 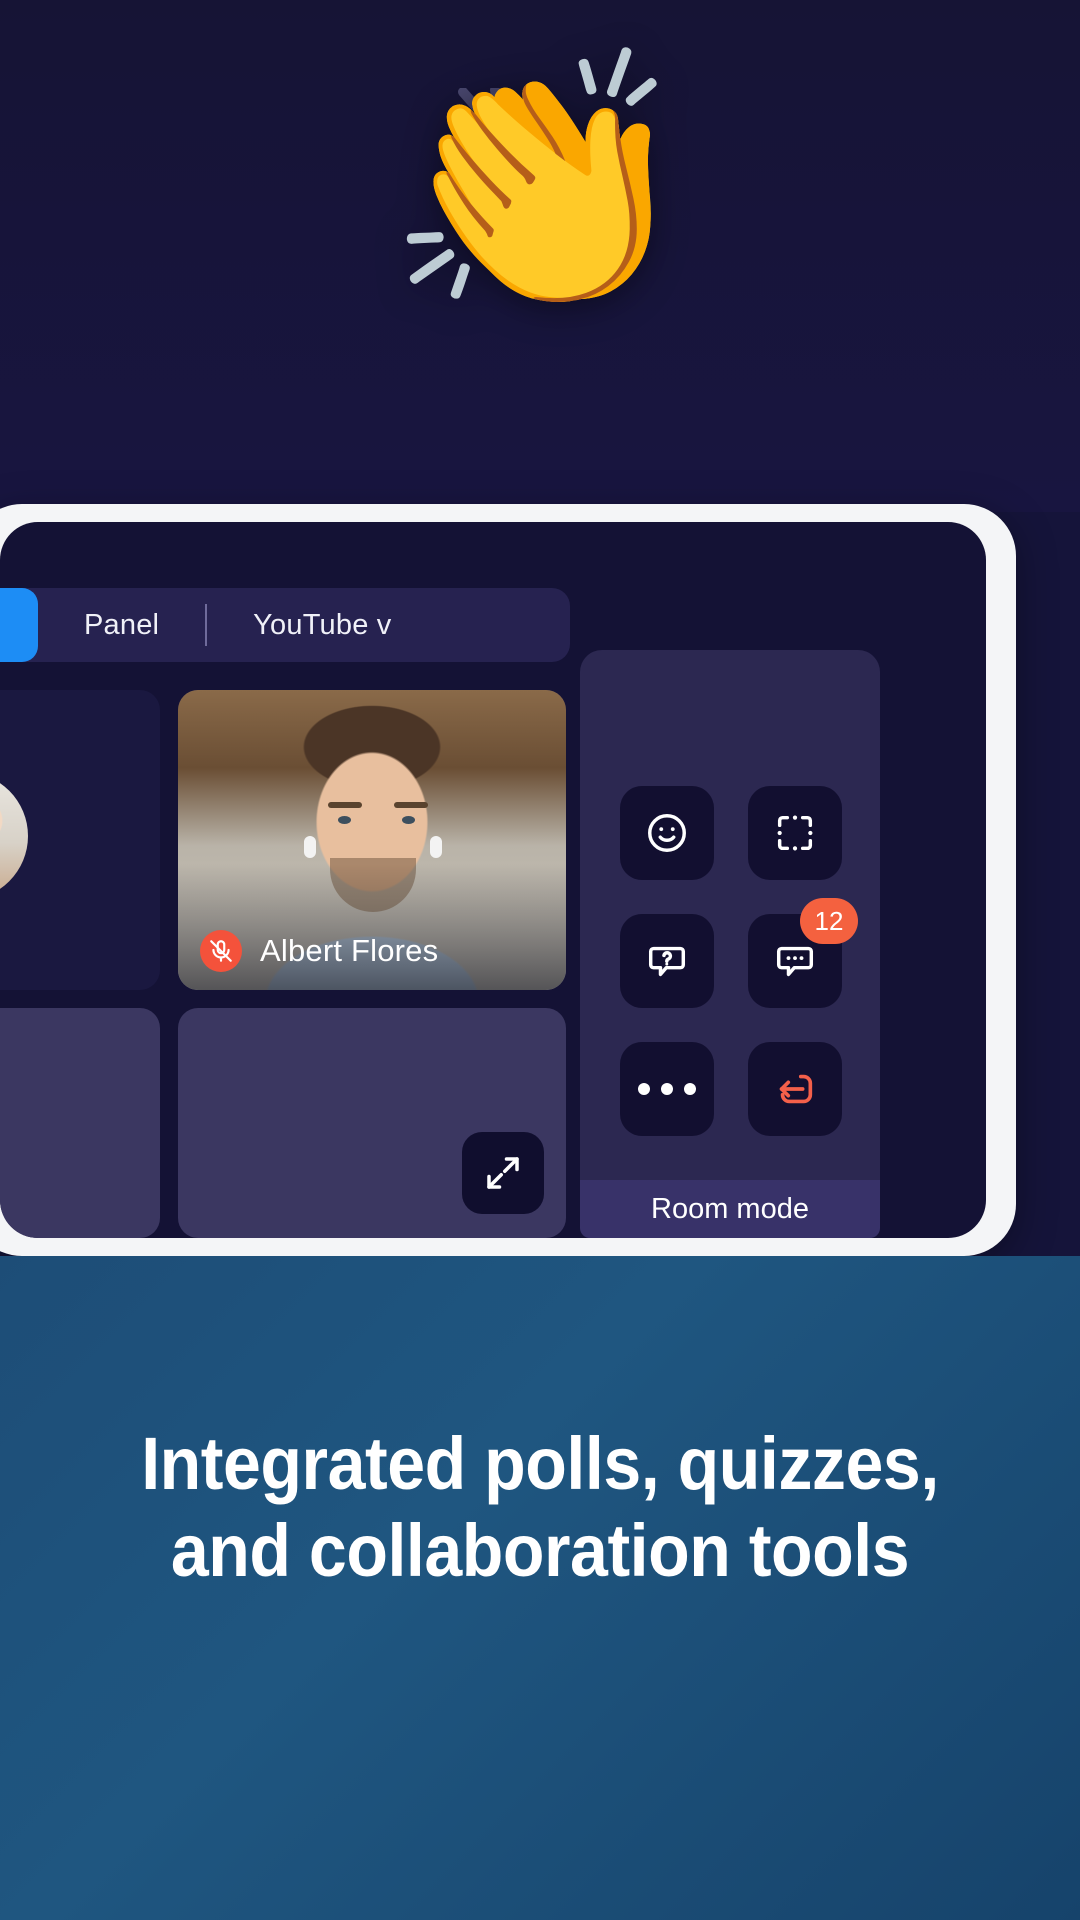 What do you see at coordinates (829, 921) in the screenshot?
I see `chat-unread-badge: 12` at bounding box center [829, 921].